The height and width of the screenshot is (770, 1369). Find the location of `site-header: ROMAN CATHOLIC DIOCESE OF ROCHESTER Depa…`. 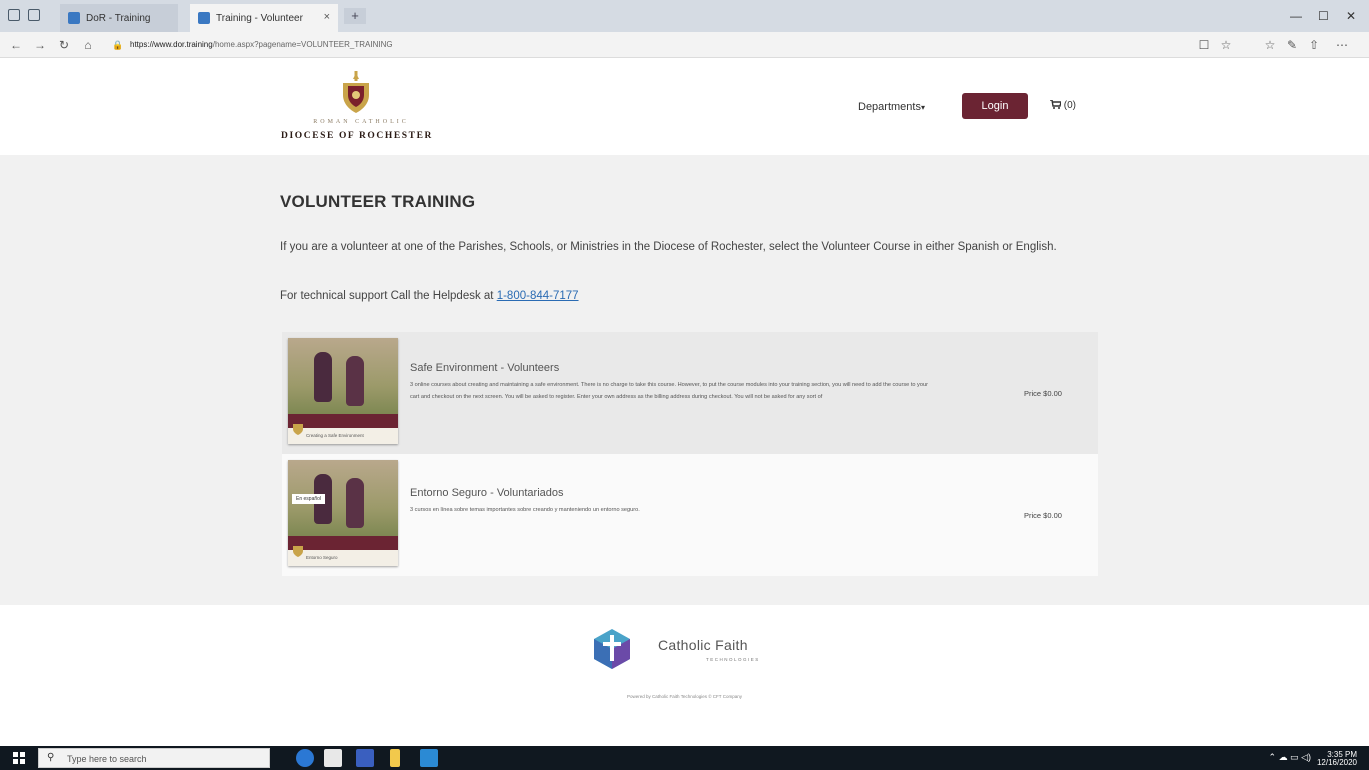

site-header: ROMAN CATHOLIC DIOCESE OF ROCHESTER Depa… is located at coordinates (684, 107).